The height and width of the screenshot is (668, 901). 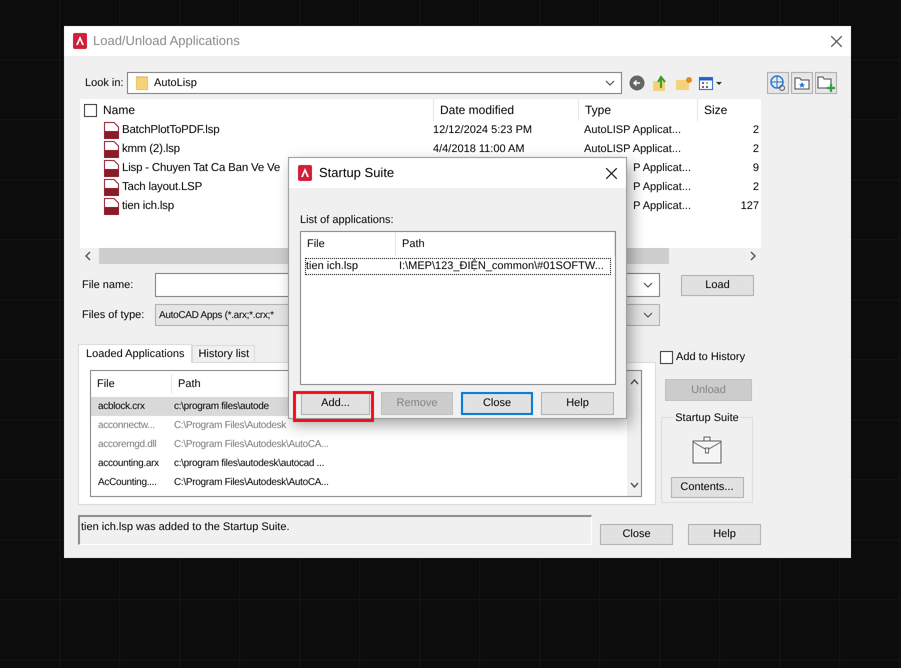 What do you see at coordinates (230, 426) in the screenshot?
I see `path-cell-text: C:\Program Files\Autodesk` at bounding box center [230, 426].